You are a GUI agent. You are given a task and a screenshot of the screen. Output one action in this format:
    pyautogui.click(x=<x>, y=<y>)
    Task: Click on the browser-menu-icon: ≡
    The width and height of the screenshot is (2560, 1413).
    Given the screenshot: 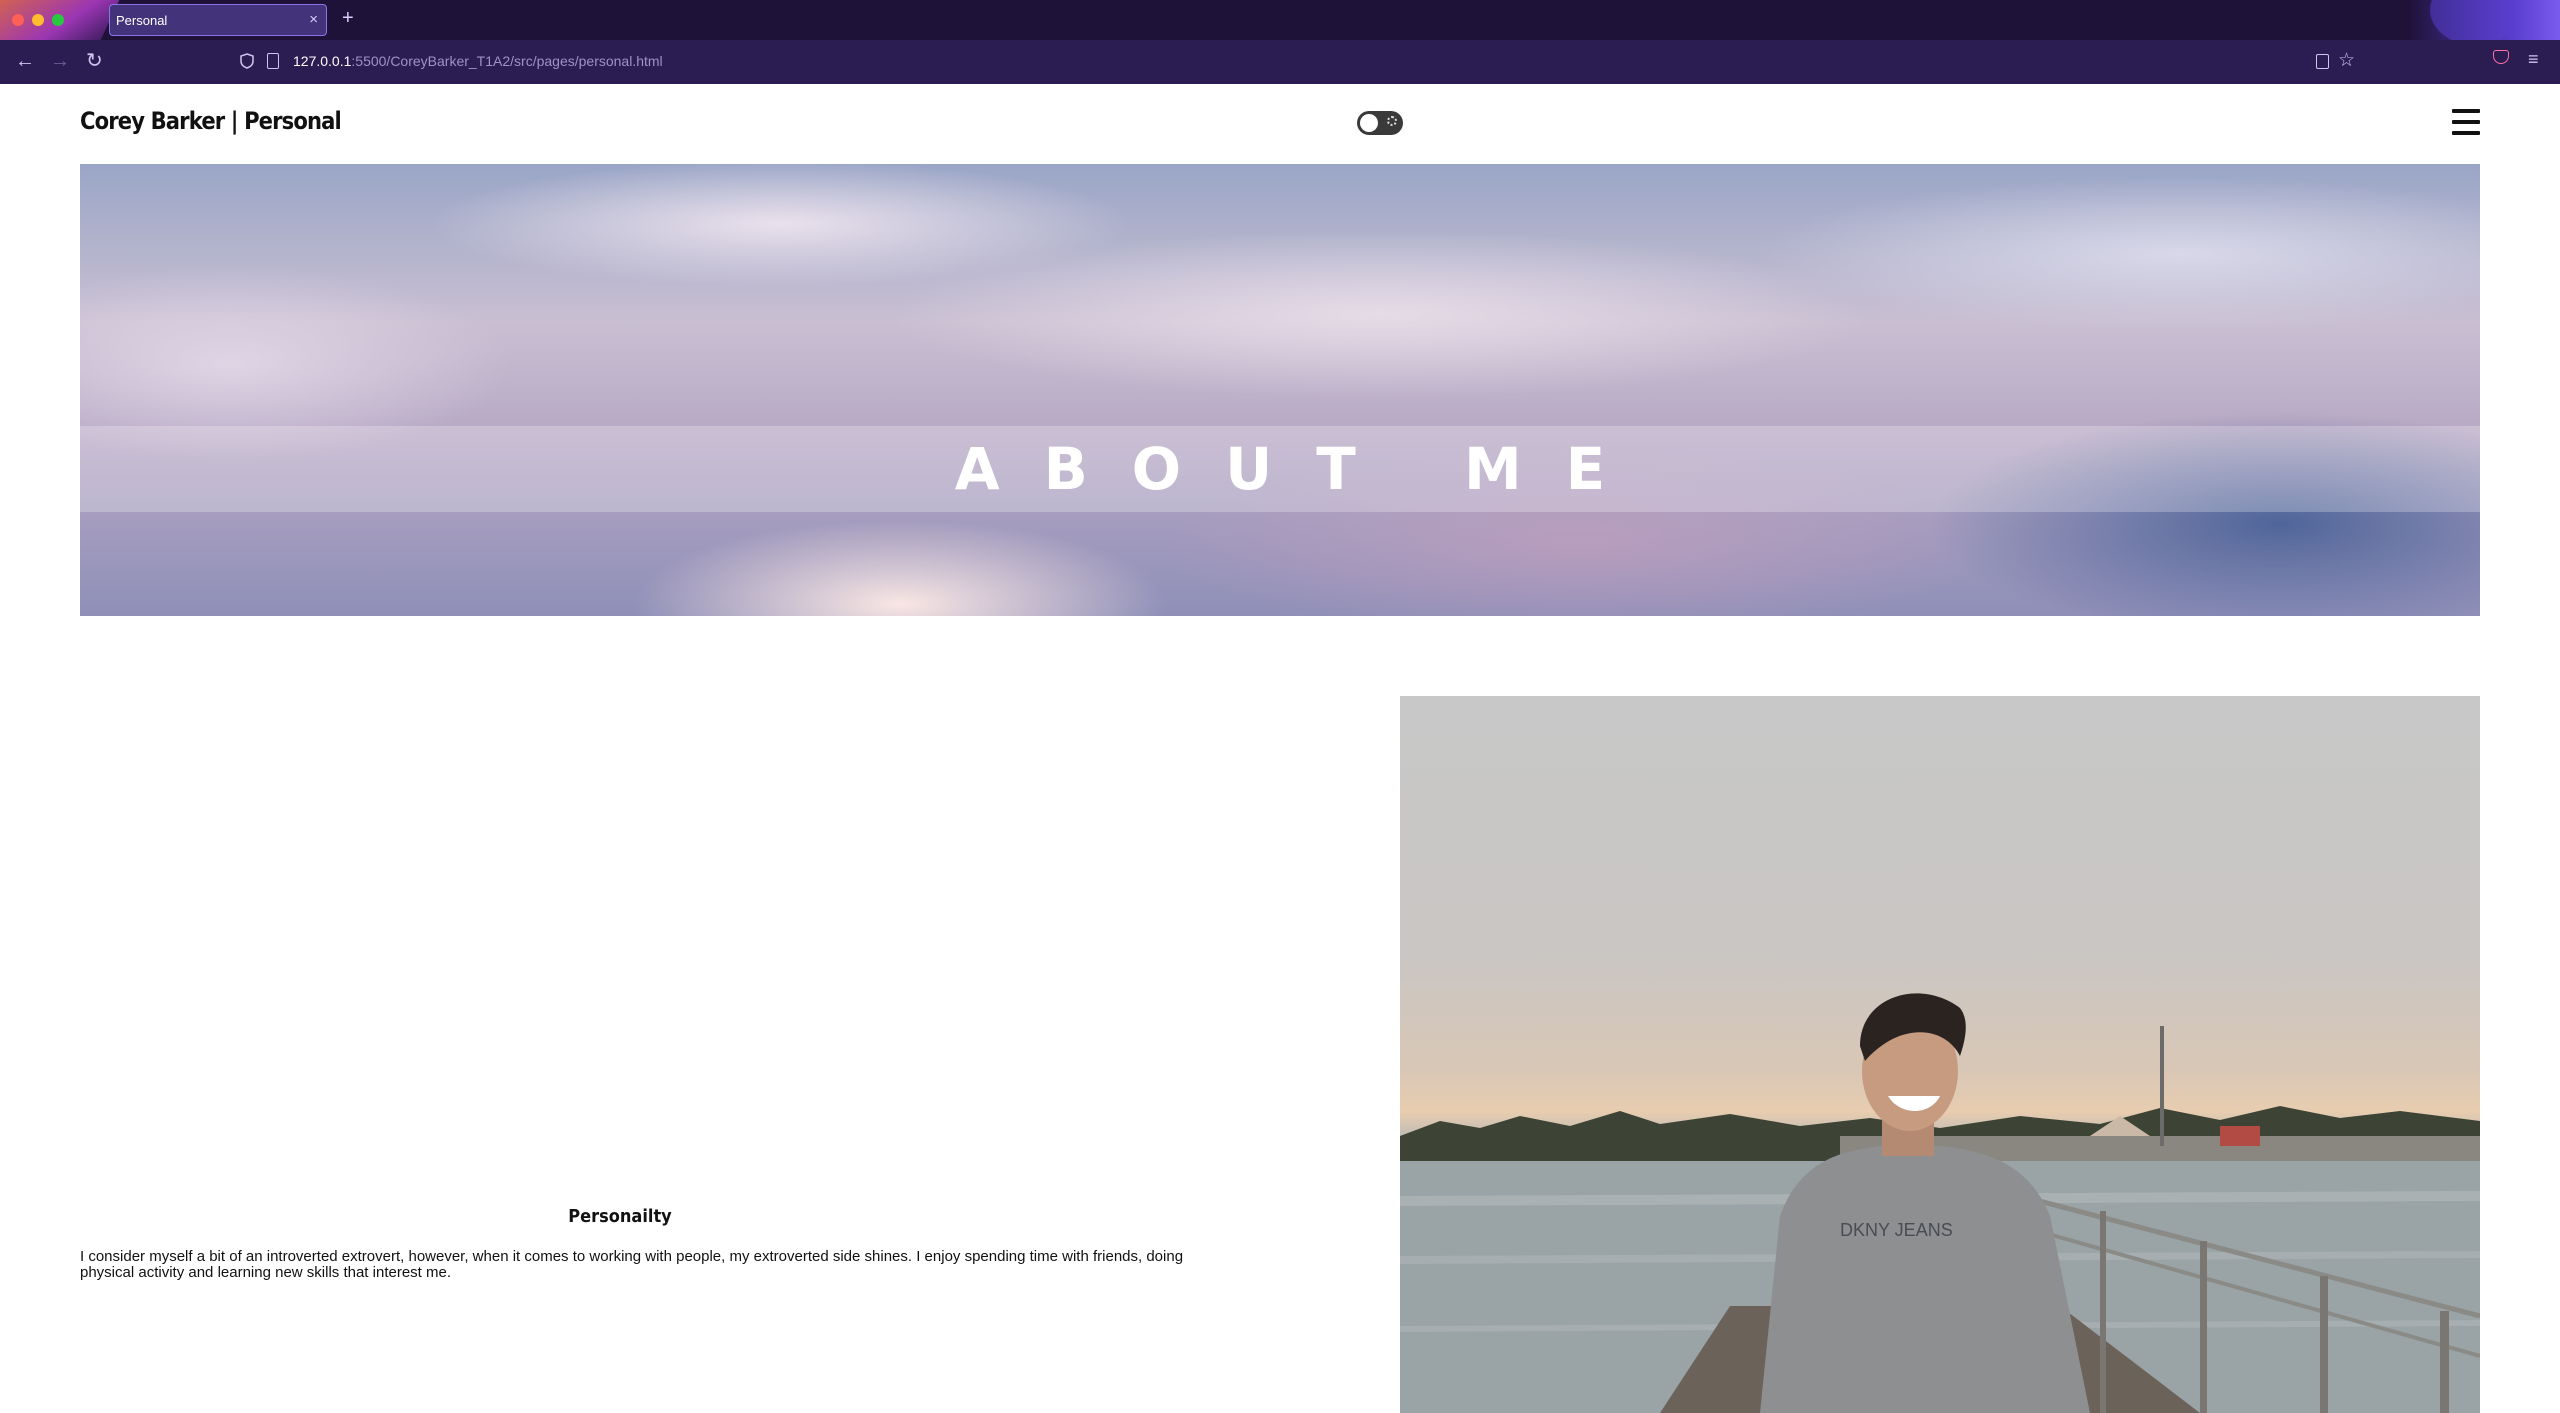 What is the action you would take?
    pyautogui.click(x=2533, y=59)
    